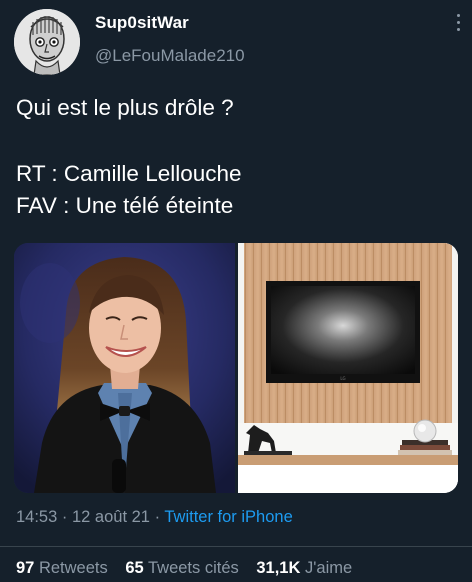  What do you see at coordinates (25, 568) in the screenshot?
I see `retweets-count: 97` at bounding box center [25, 568].